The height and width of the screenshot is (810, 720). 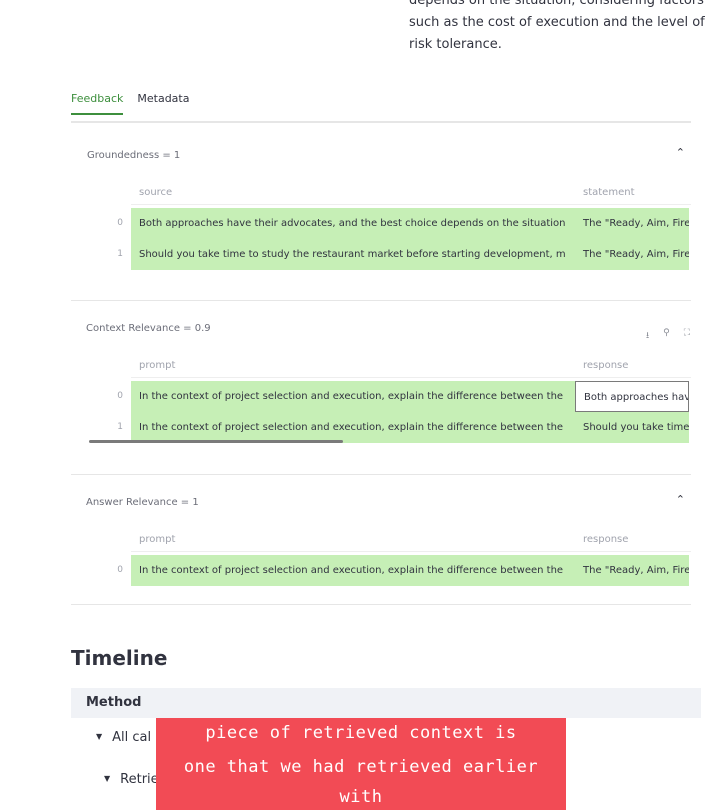 What do you see at coordinates (148, 328) in the screenshot?
I see `context-relevance-title: Context Relevance = 0.9` at bounding box center [148, 328].